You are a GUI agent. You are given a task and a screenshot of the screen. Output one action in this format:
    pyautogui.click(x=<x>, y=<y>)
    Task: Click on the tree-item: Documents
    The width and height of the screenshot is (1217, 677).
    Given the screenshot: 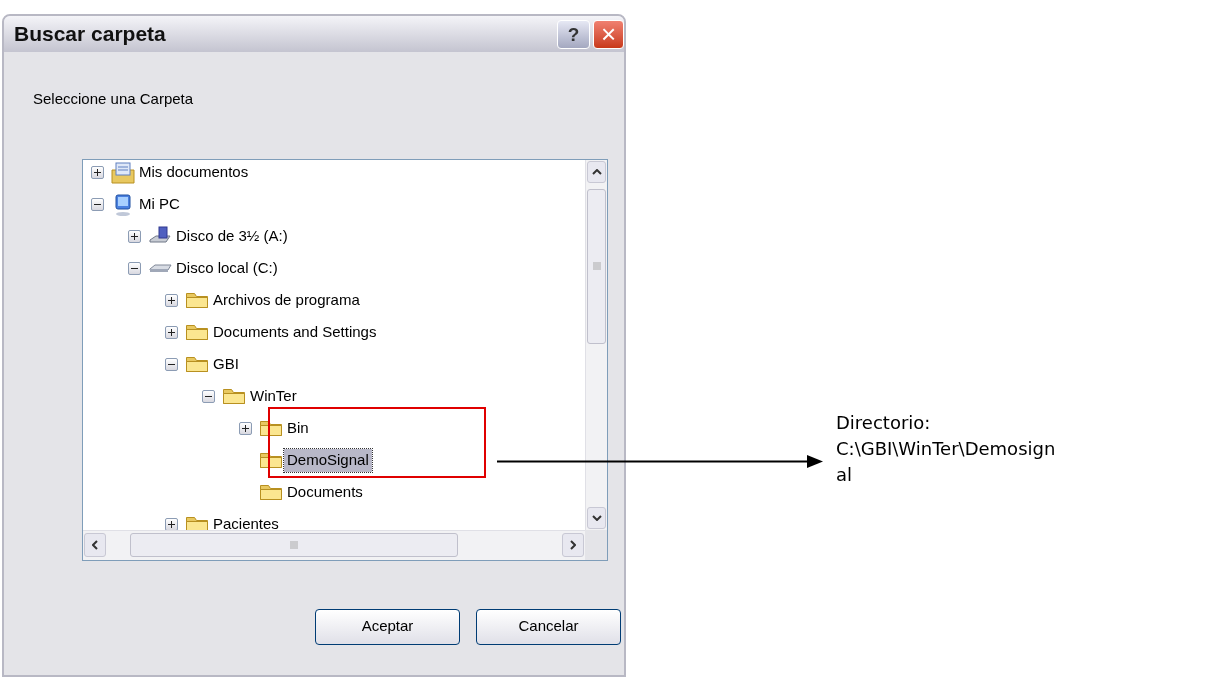 What is the action you would take?
    pyautogui.click(x=325, y=492)
    